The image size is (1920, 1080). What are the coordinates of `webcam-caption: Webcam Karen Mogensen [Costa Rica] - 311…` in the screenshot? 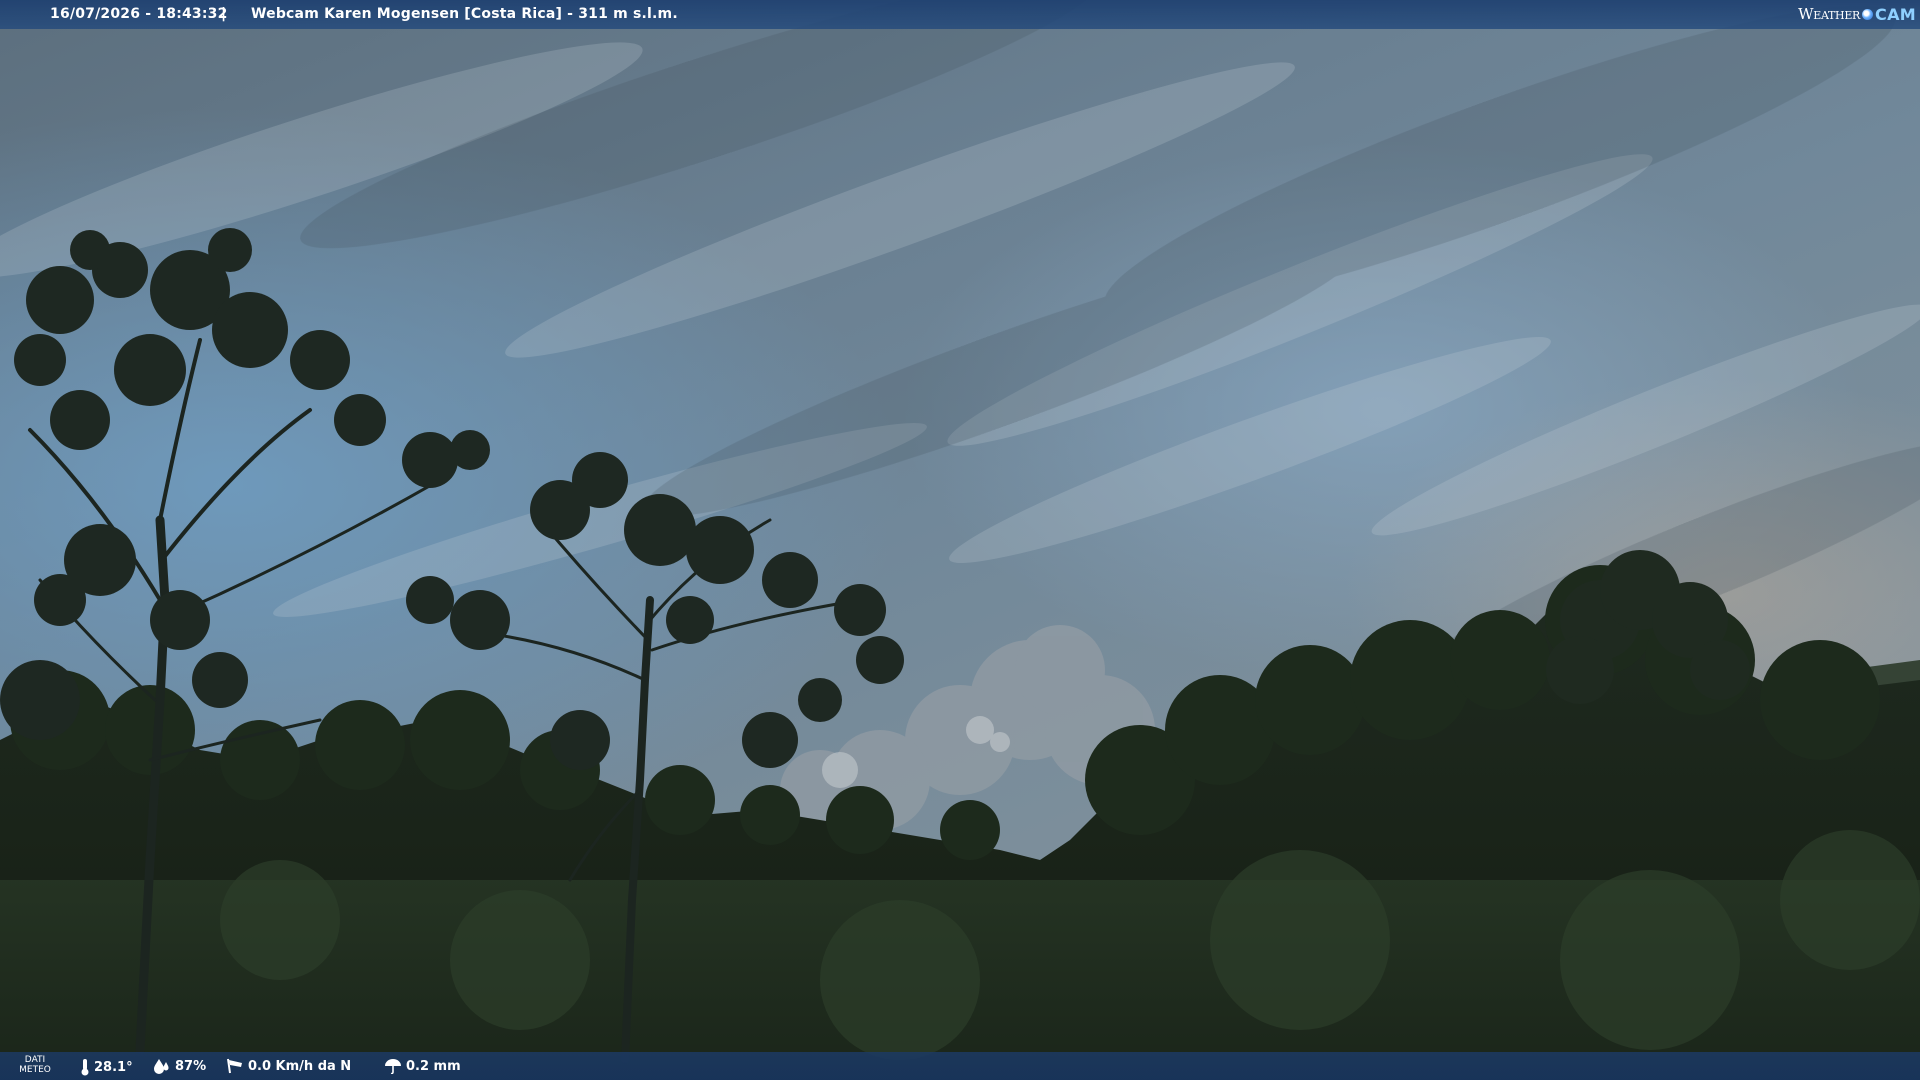 It's located at (464, 14).